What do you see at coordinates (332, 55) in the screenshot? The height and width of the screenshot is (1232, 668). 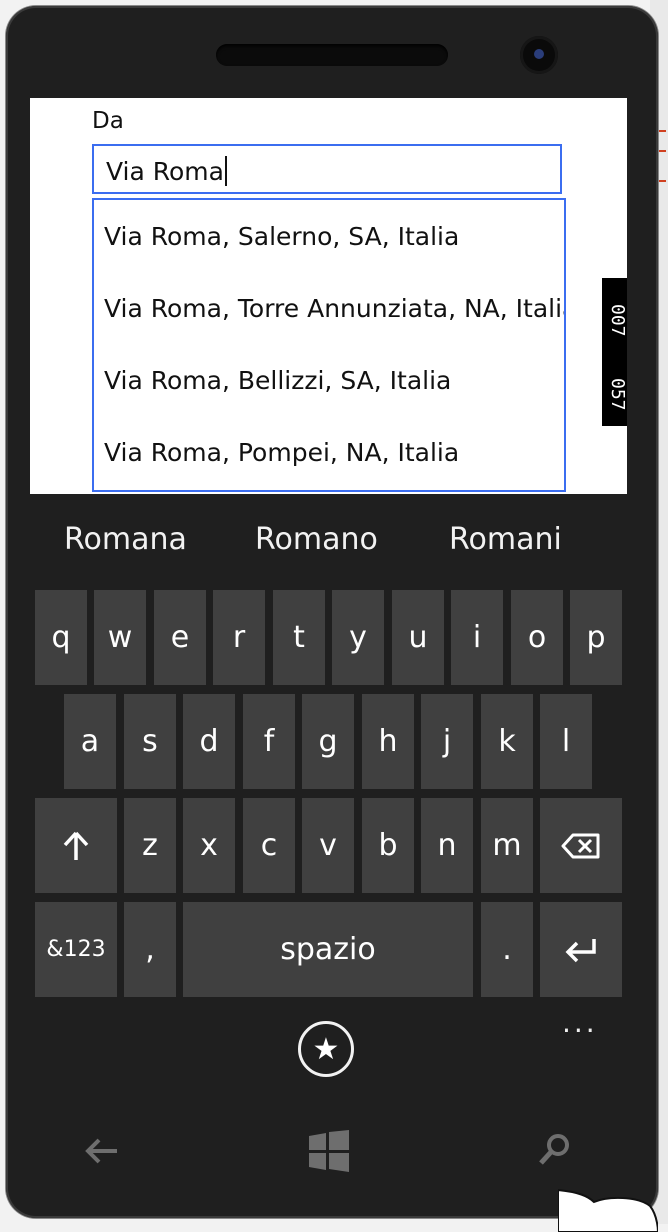 I see `phone-speaker` at bounding box center [332, 55].